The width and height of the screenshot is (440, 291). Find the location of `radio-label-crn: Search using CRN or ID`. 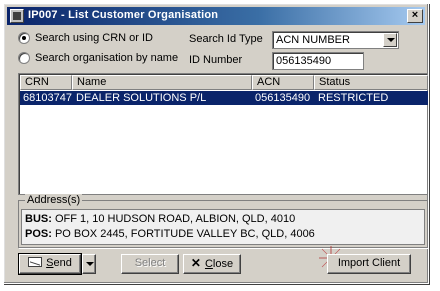

radio-label-crn: Search using CRN or ID is located at coordinates (94, 38).